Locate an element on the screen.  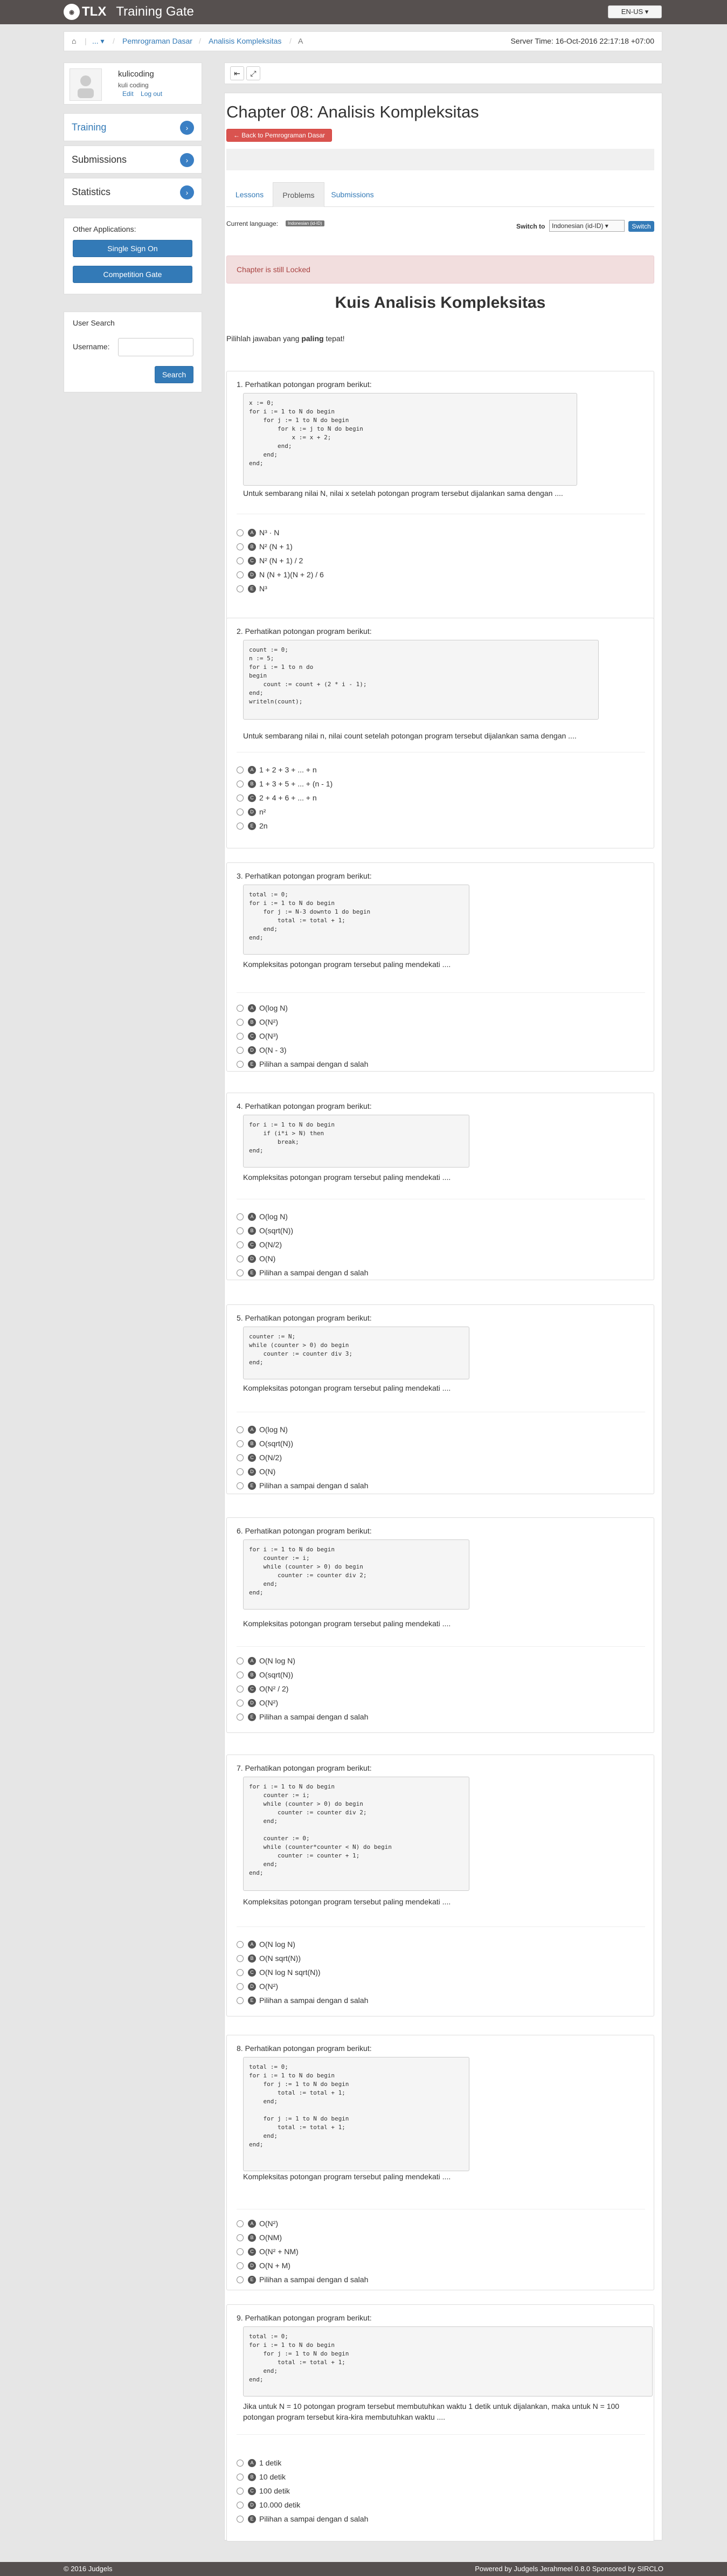
brand: ◉ TLX Training Gate is located at coordinates (129, 11).